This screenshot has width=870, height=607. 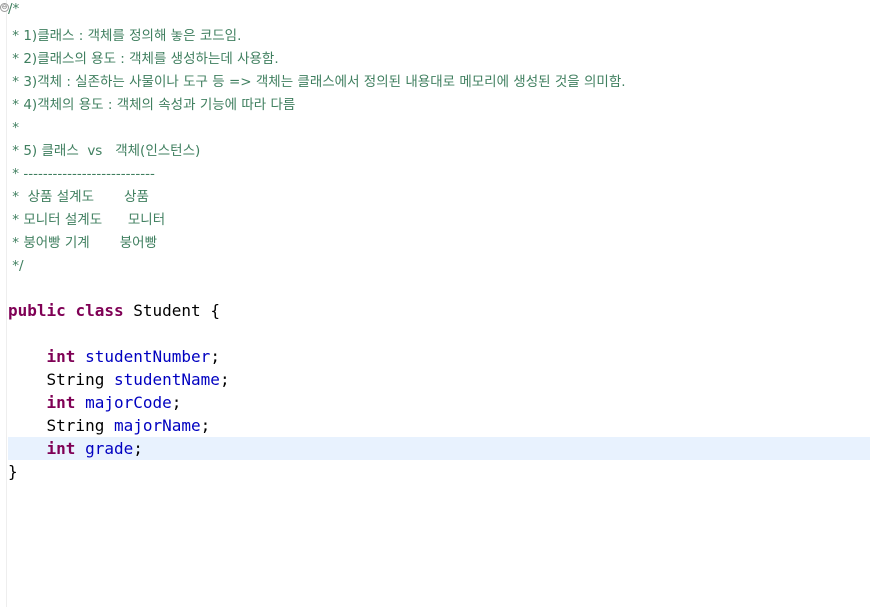 I want to click on field-name: majorCode, so click(x=128, y=402).